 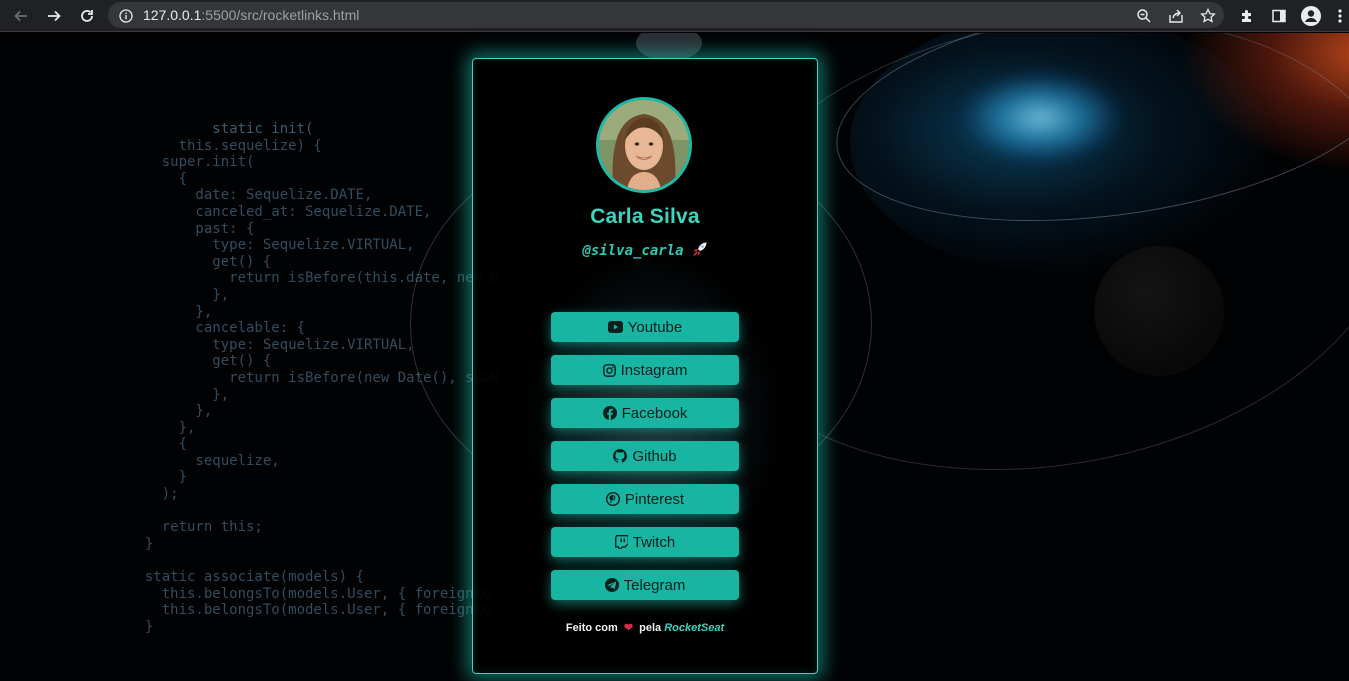 I want to click on profile-name: Carla Silva, so click(x=645, y=216).